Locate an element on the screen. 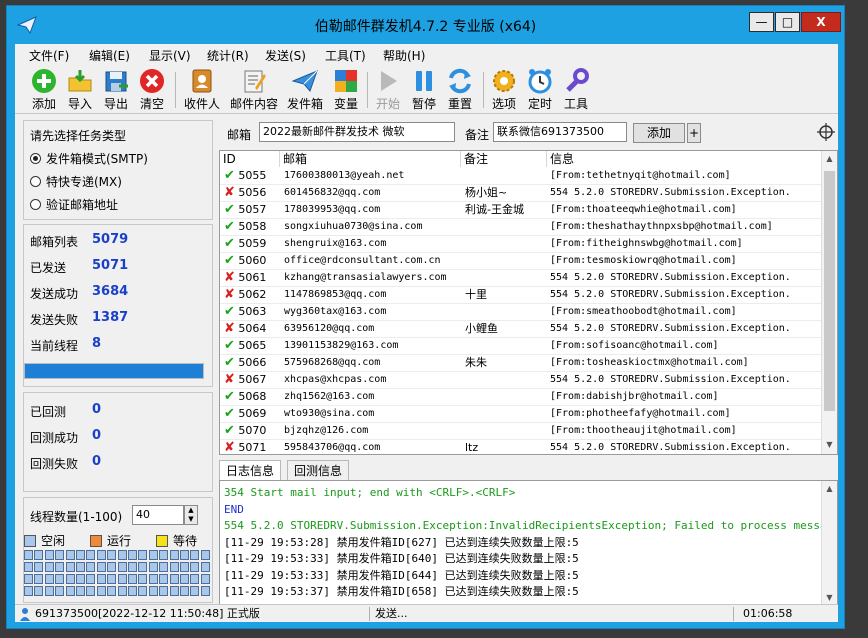 This screenshot has height=638, width=868. tools-button: 工具 is located at coordinates (576, 90).